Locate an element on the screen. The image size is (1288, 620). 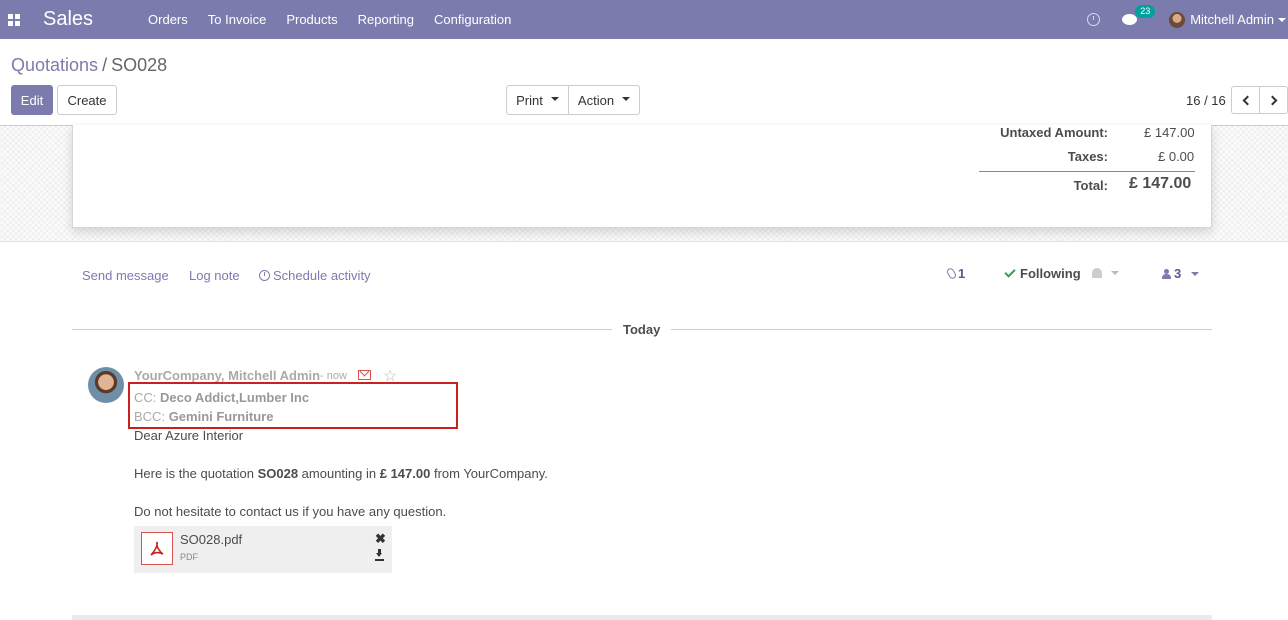
totals-divider is located at coordinates (1087, 171).